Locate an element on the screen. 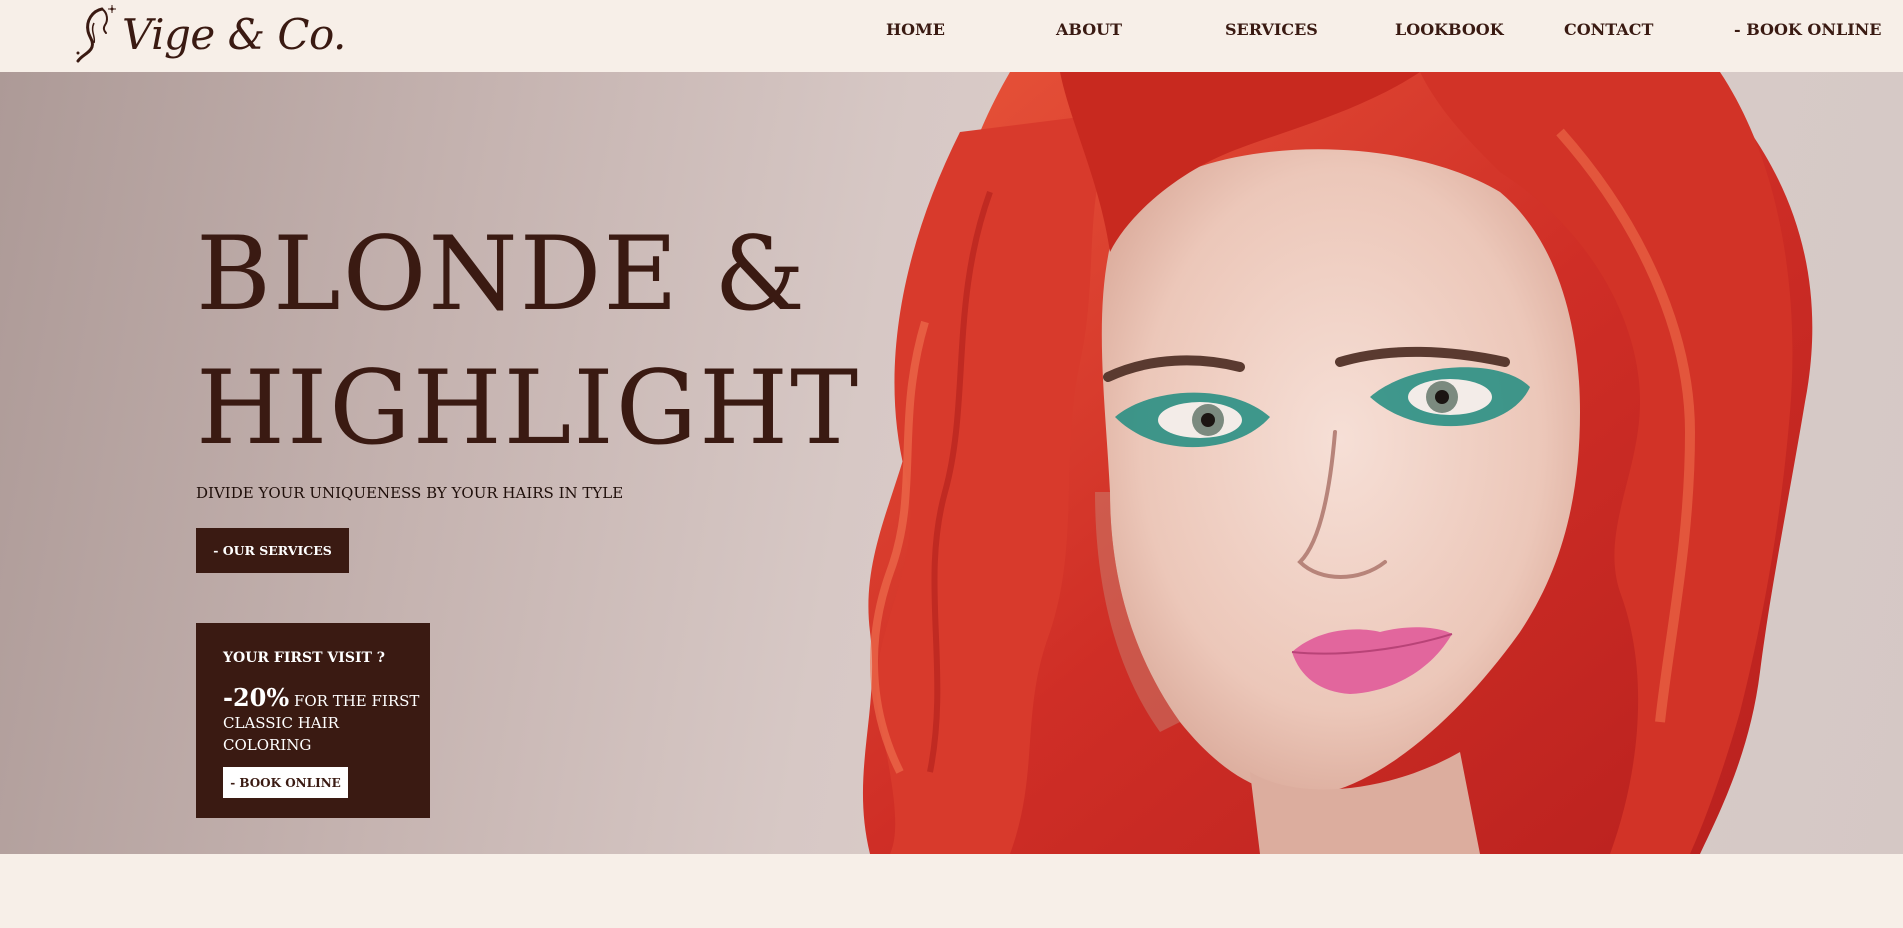  headline-line-1: BLONDE & is located at coordinates (502, 274).